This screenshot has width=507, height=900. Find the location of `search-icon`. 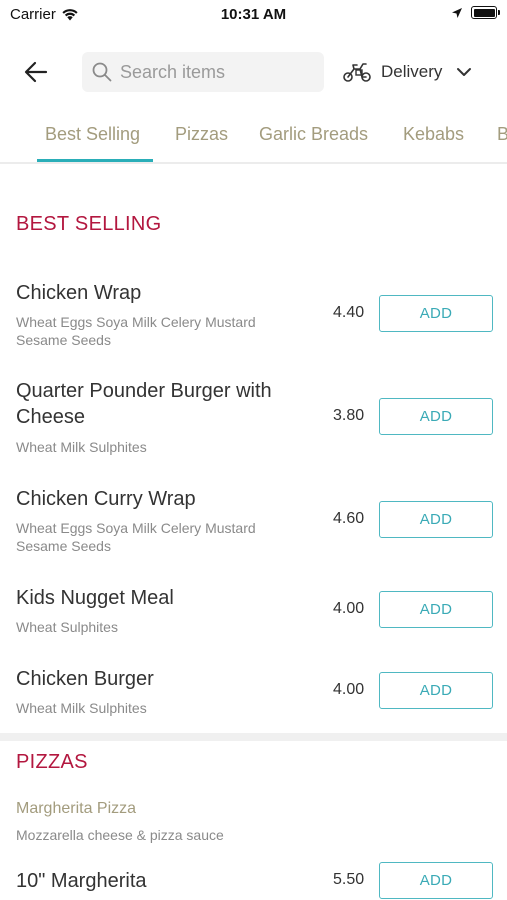

search-icon is located at coordinates (102, 72).